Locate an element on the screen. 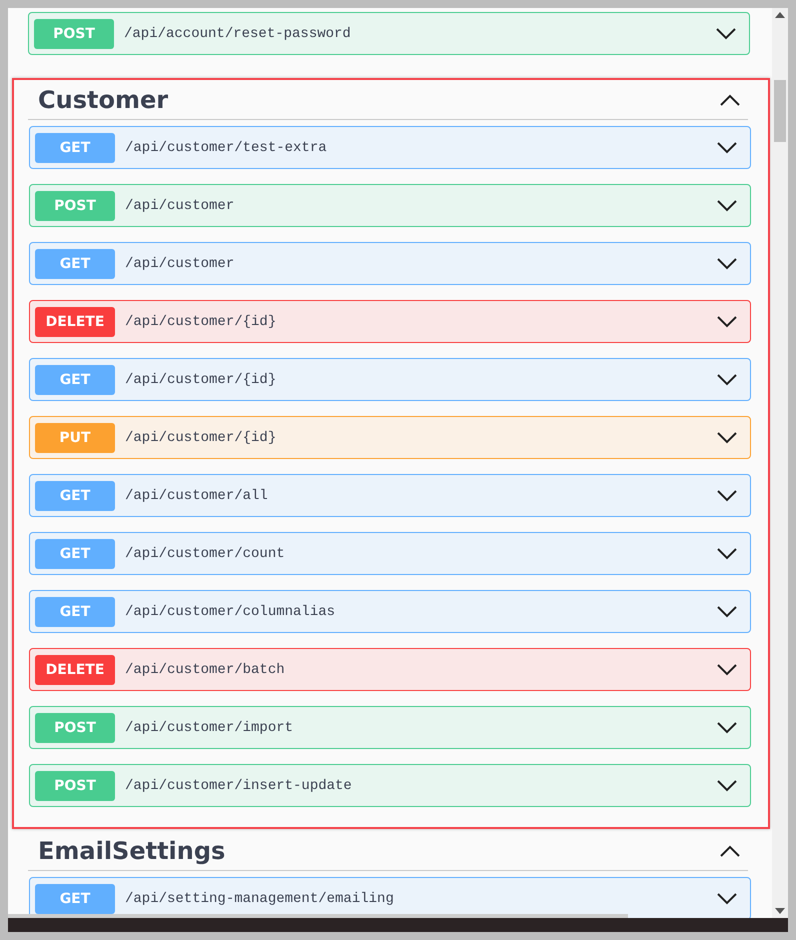 Image resolution: width=796 pixels, height=940 pixels. endpoint-path: /api/customer/test-extra is located at coordinates (226, 148).